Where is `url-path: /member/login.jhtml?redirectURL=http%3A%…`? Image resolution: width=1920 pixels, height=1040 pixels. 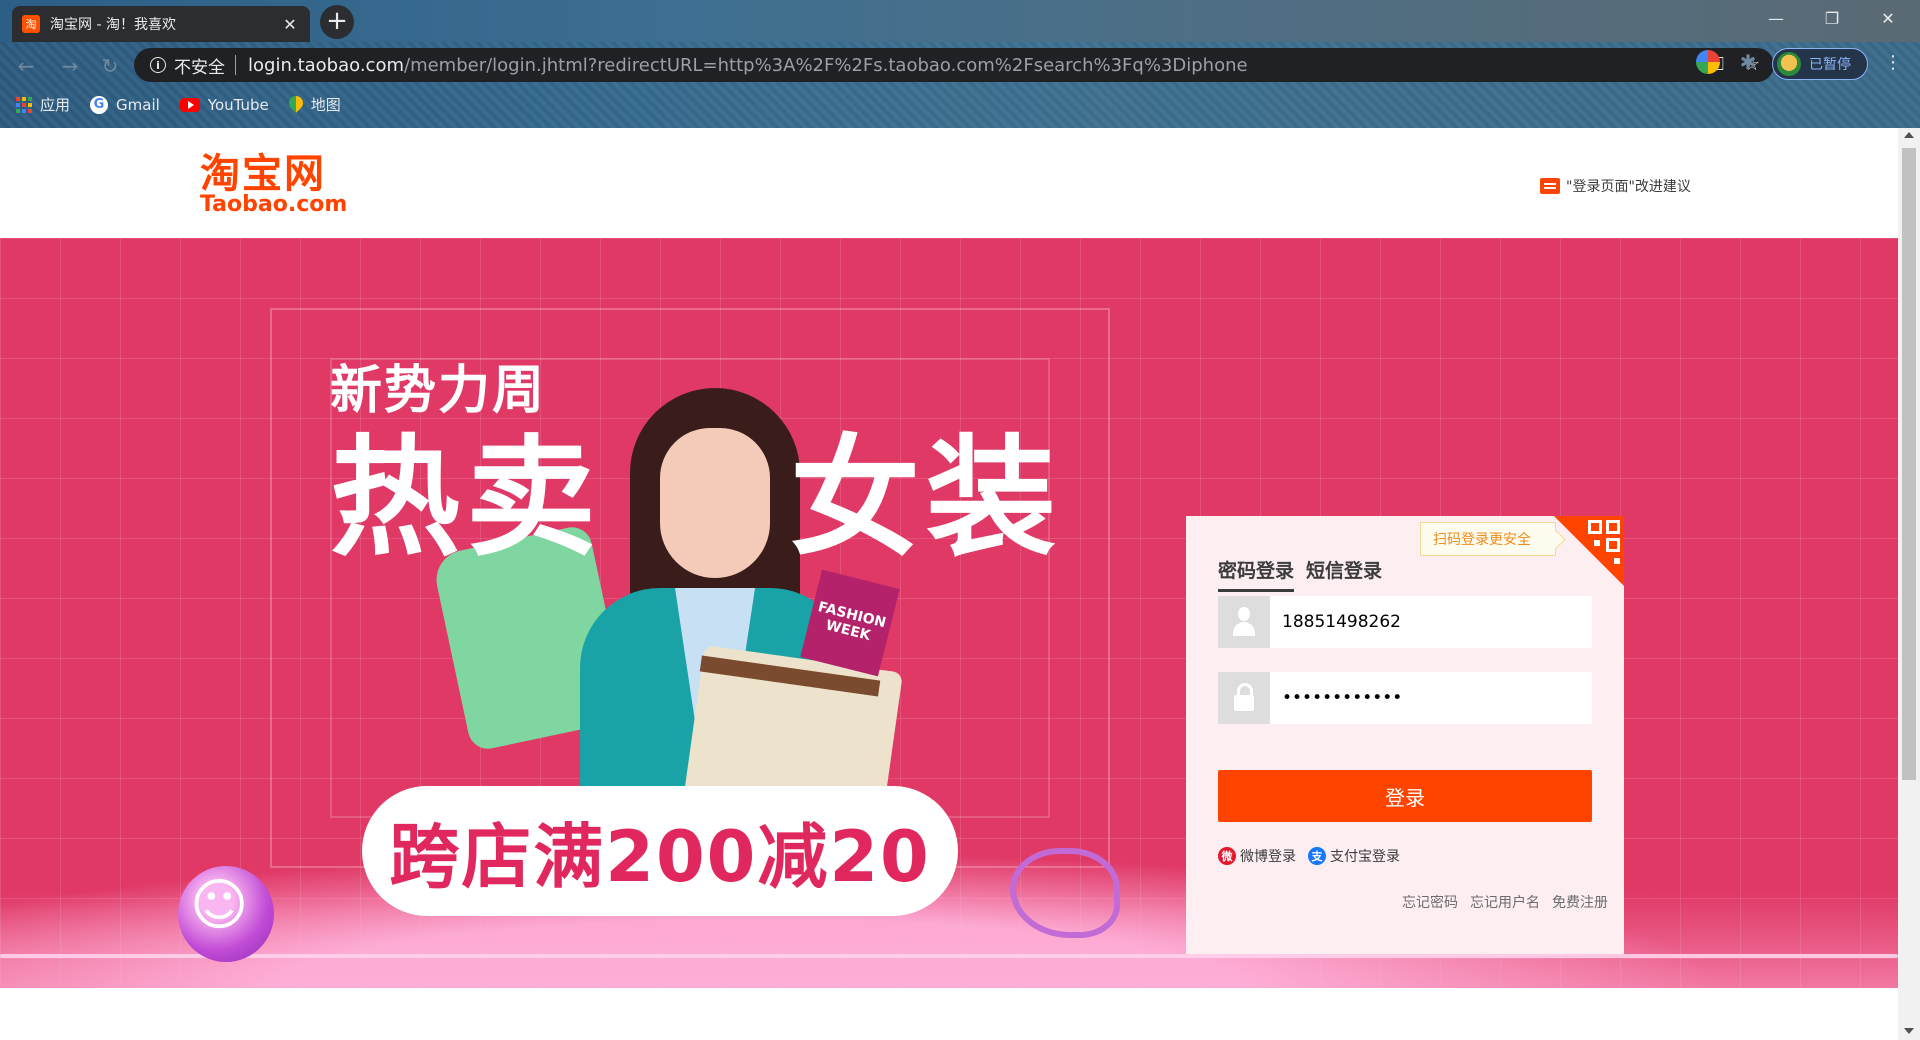
url-path: /member/login.jhtml?redirectURL=http%3A%… is located at coordinates (826, 65).